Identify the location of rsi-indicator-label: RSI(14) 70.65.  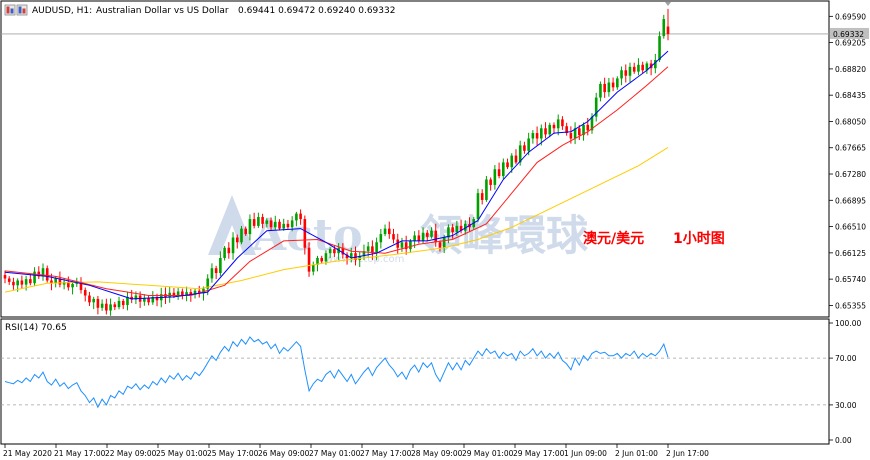
(36, 328).